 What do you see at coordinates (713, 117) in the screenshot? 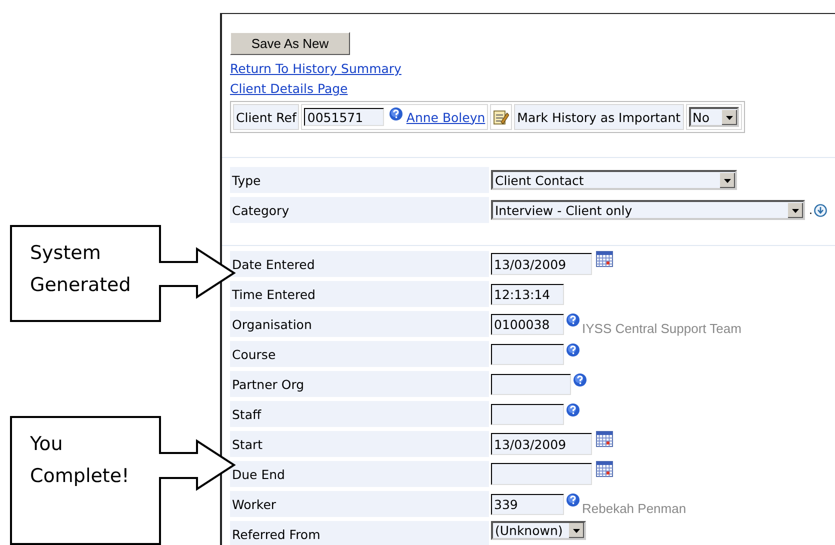
I see `dropdown: No` at bounding box center [713, 117].